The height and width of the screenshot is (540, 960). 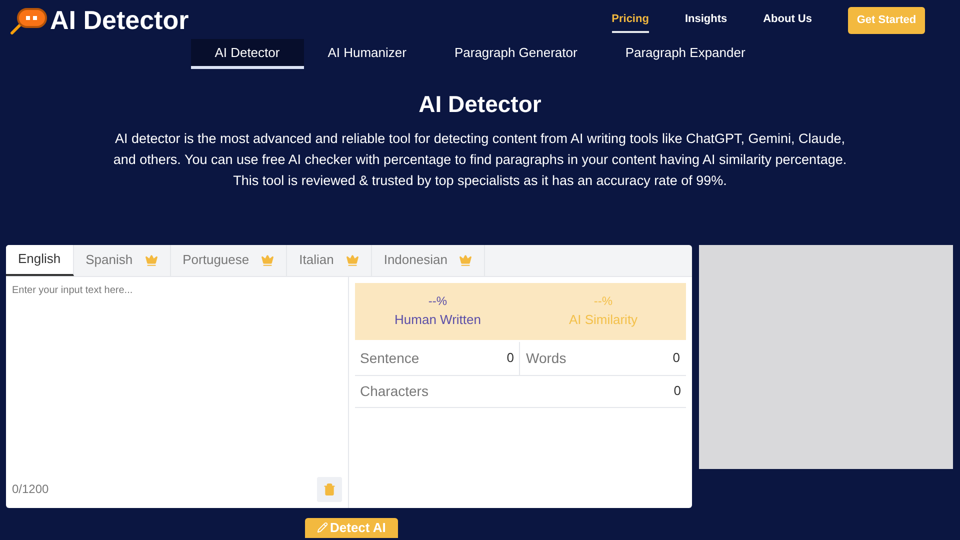 I want to click on tool-tab: Paragraph Expander, so click(x=685, y=54).